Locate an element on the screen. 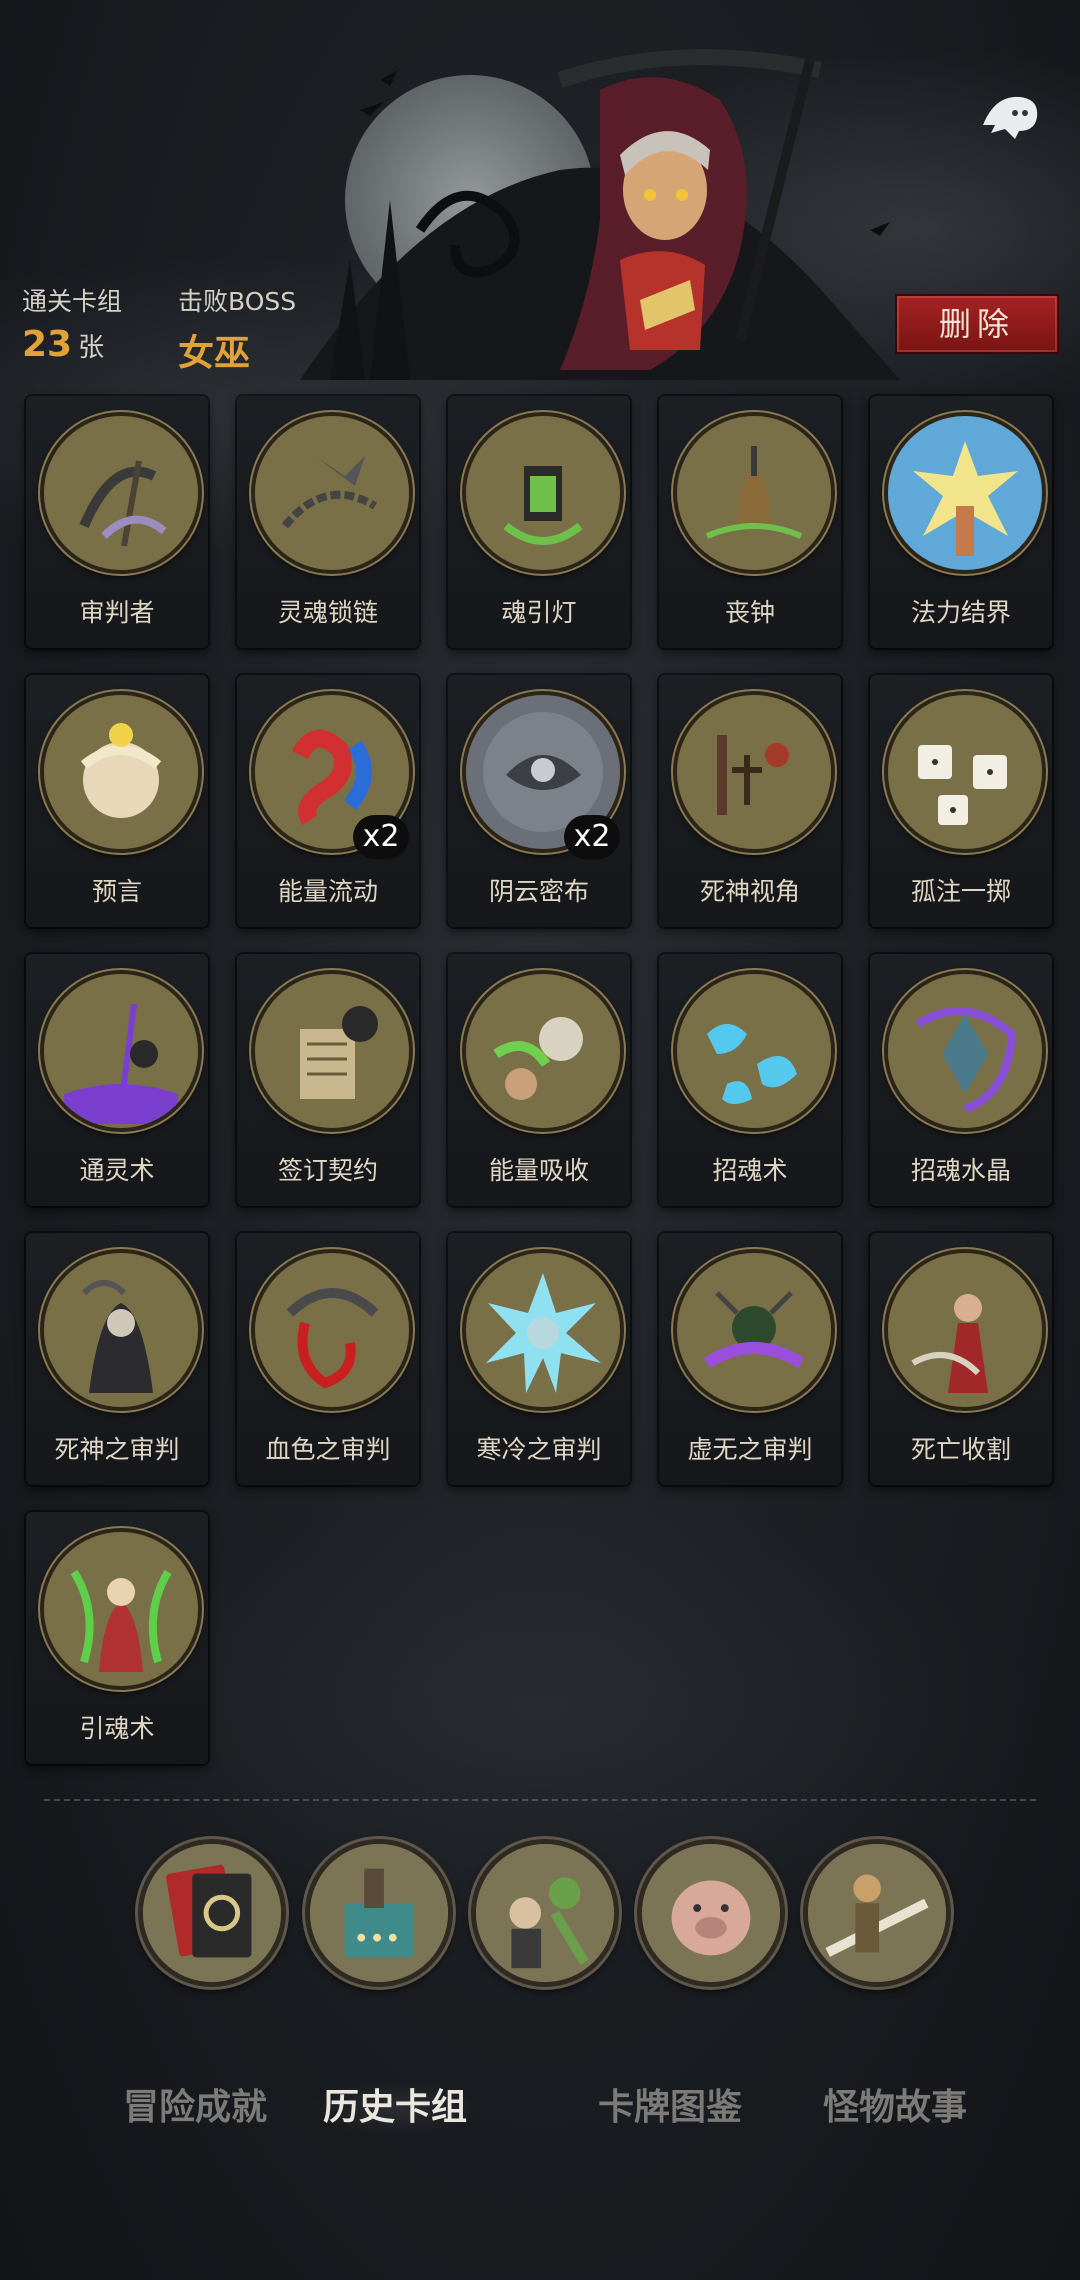 This screenshot has height=2280, width=1080. boss-stat: 击败BOSS 女巫 is located at coordinates (237, 329).